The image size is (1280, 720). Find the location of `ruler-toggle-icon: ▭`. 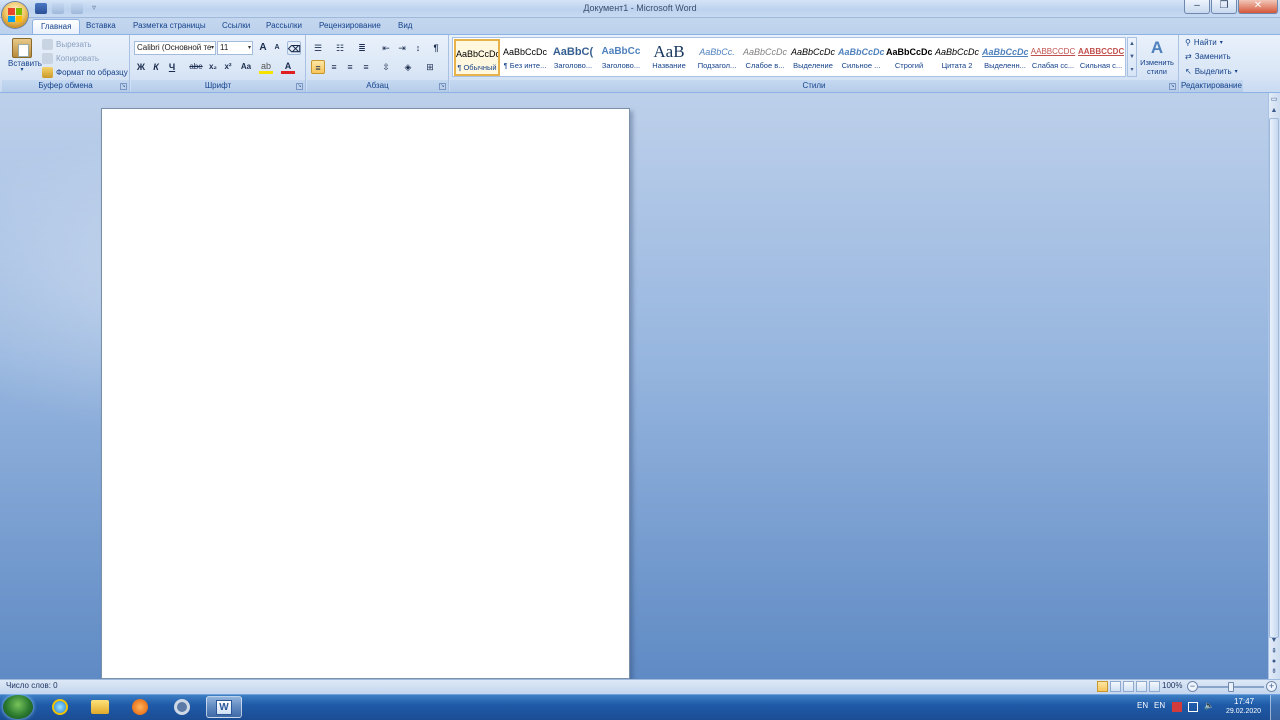

ruler-toggle-icon: ▭ is located at coordinates (1274, 100).